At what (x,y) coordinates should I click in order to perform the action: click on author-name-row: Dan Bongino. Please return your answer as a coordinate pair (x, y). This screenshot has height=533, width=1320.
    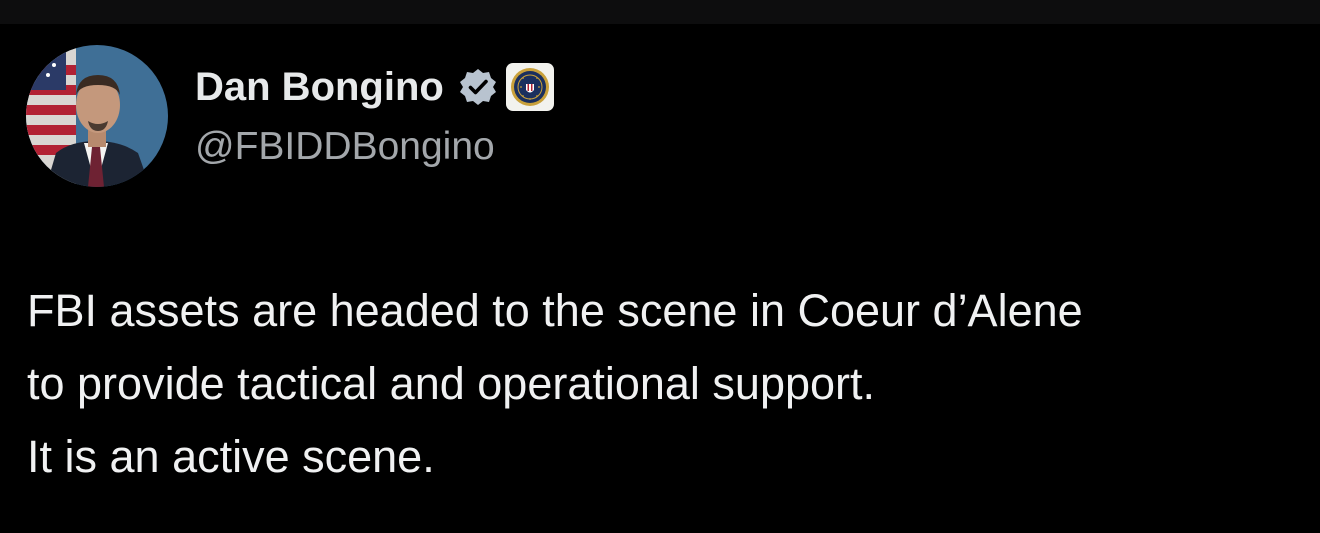
    Looking at the image, I should click on (374, 87).